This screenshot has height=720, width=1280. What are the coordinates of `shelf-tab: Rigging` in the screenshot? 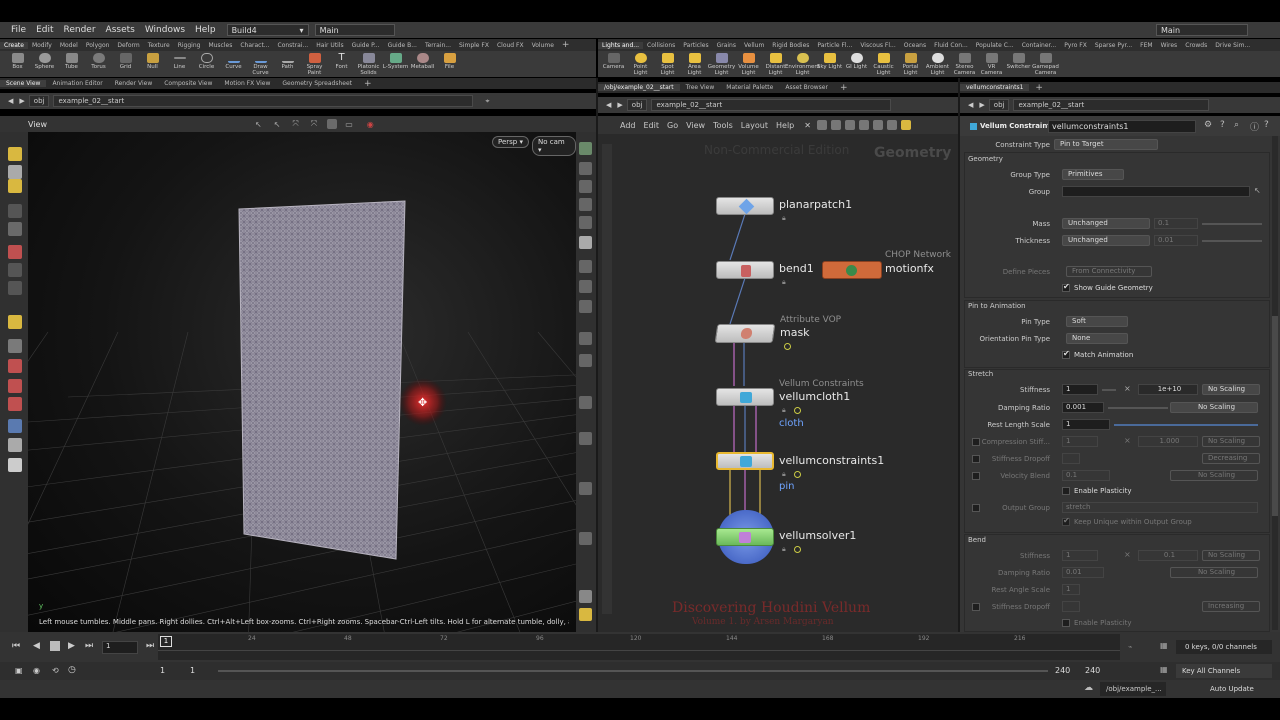 It's located at (189, 45).